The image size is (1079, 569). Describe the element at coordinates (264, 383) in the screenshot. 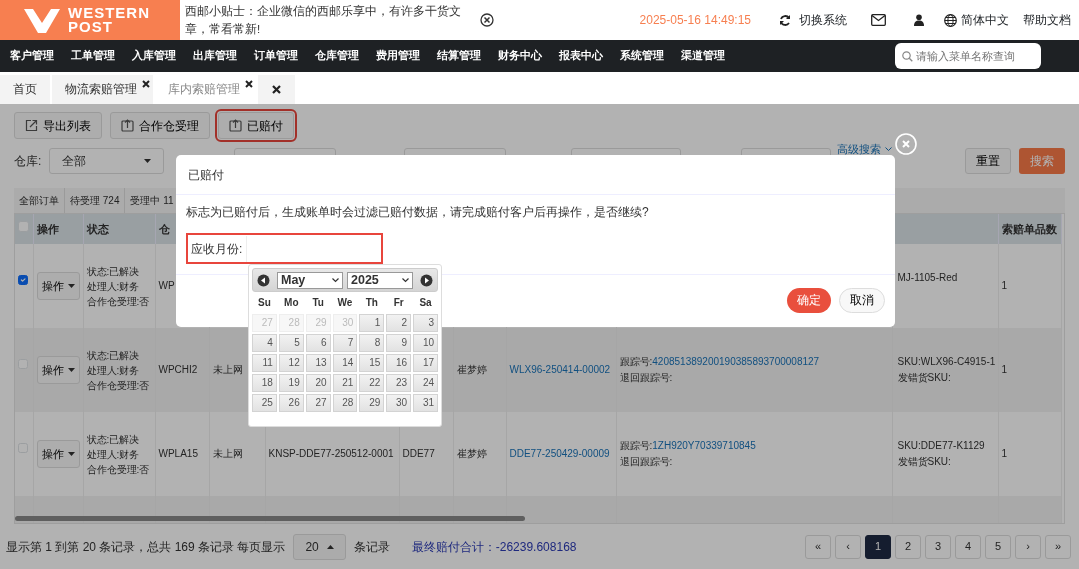

I see `calendar-day: 18` at that location.